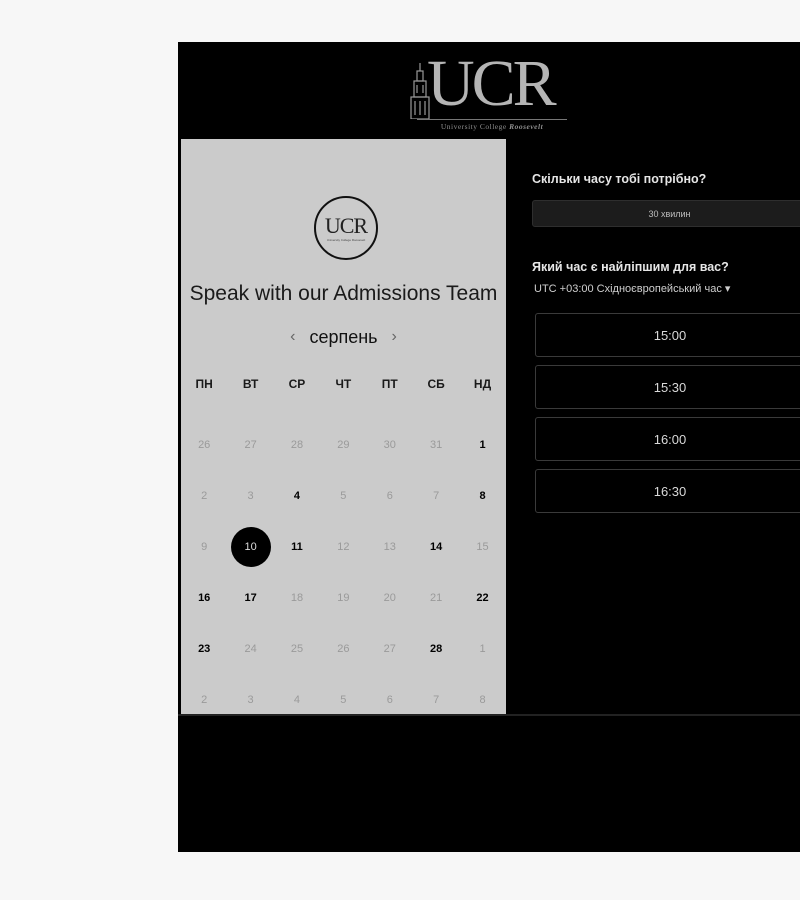 This screenshot has height=900, width=800. I want to click on calendar-day-label: 22, so click(482, 597).